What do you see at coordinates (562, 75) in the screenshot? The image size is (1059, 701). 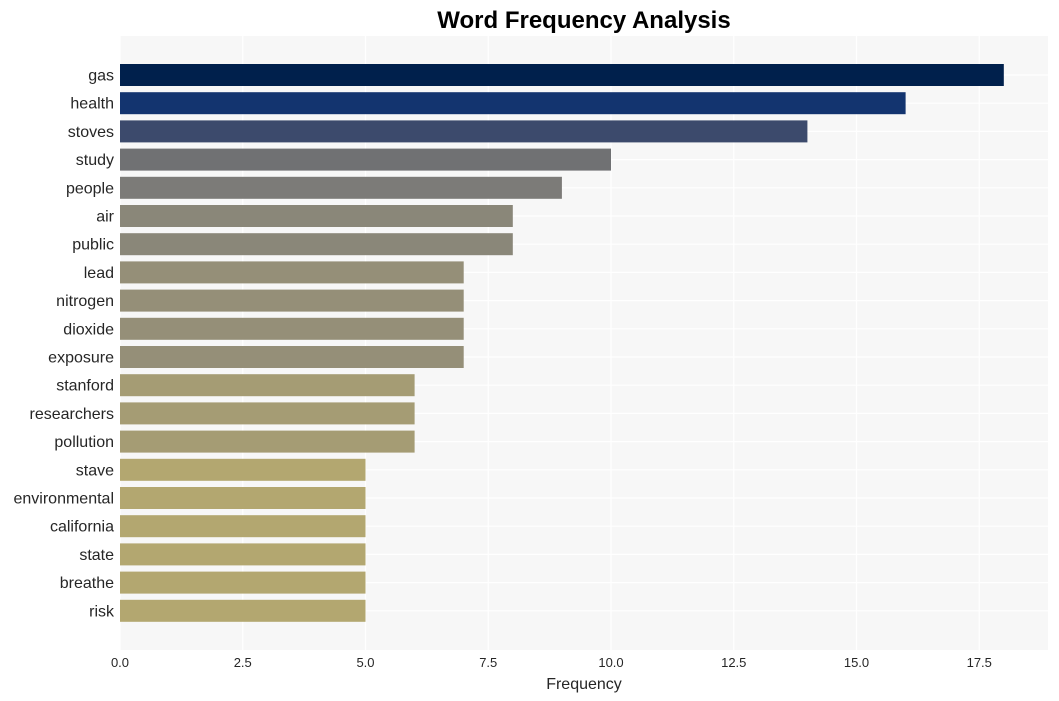 I see `bar-gas` at bounding box center [562, 75].